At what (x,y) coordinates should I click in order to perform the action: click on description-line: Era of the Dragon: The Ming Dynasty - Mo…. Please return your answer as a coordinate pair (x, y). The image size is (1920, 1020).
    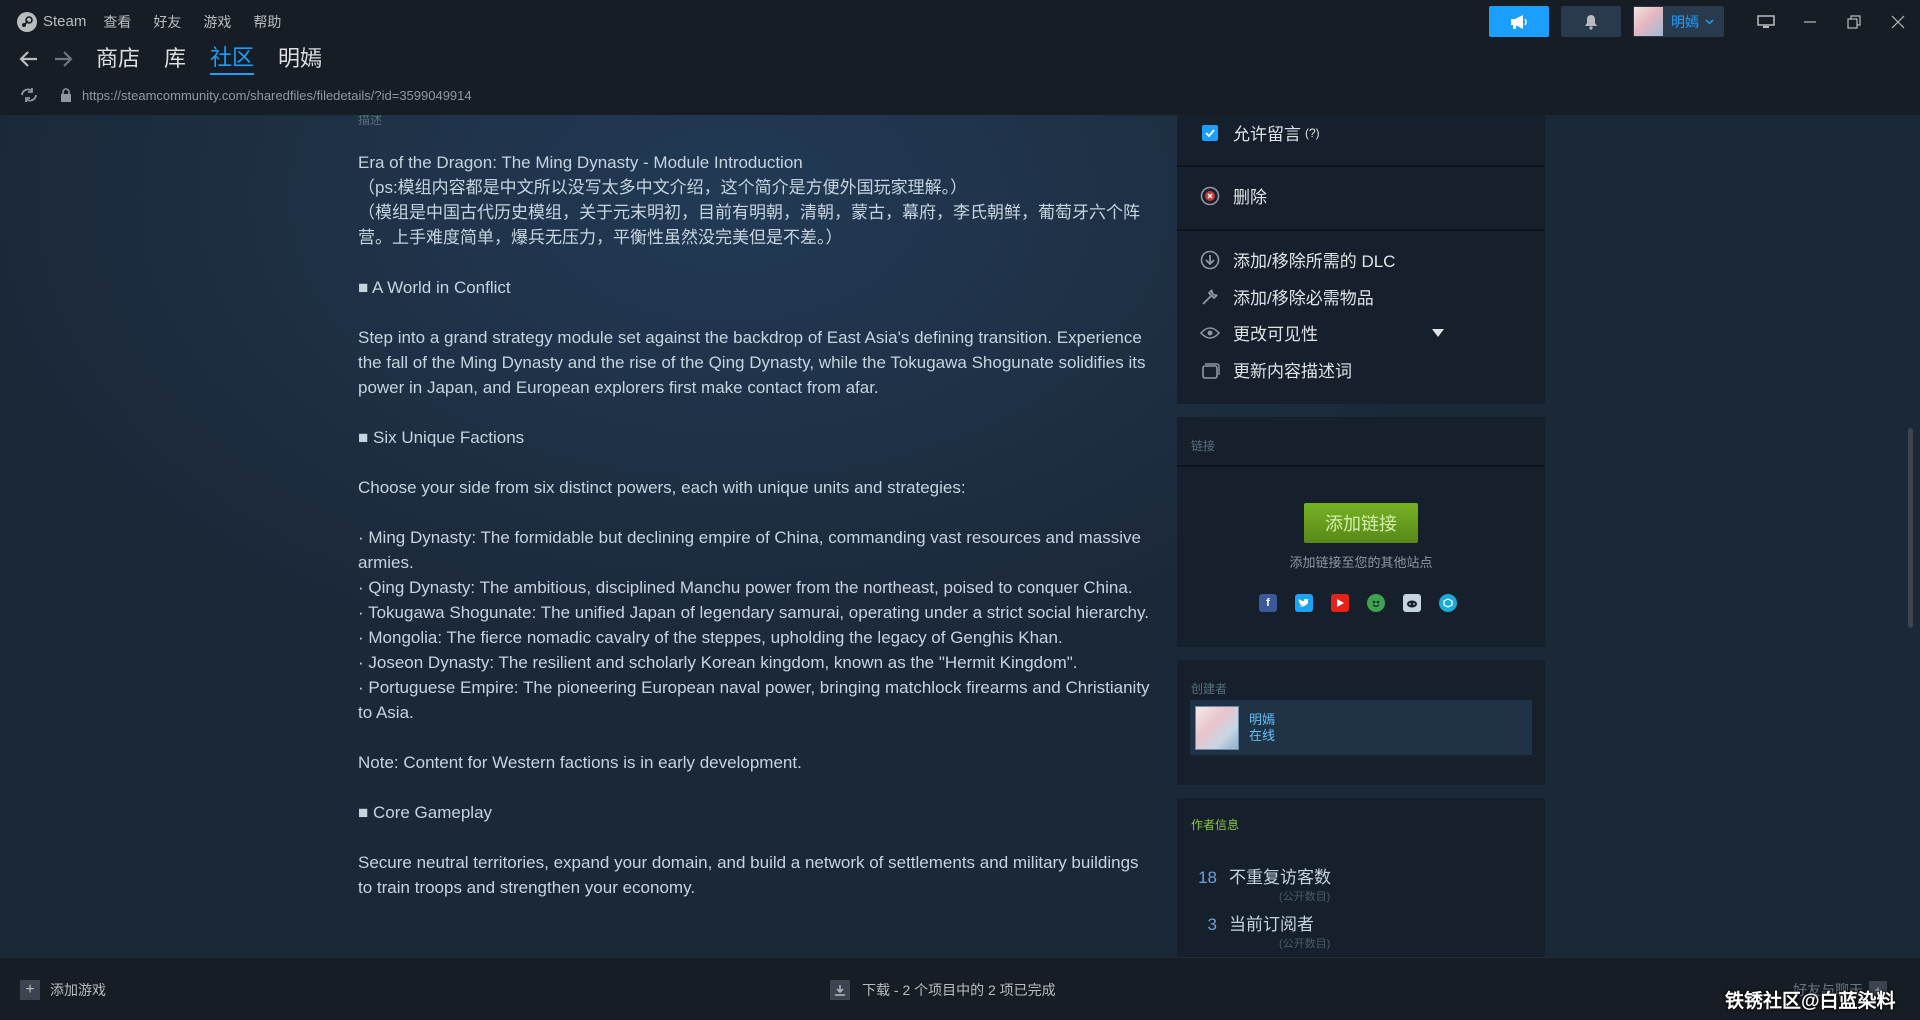
    Looking at the image, I should click on (580, 162).